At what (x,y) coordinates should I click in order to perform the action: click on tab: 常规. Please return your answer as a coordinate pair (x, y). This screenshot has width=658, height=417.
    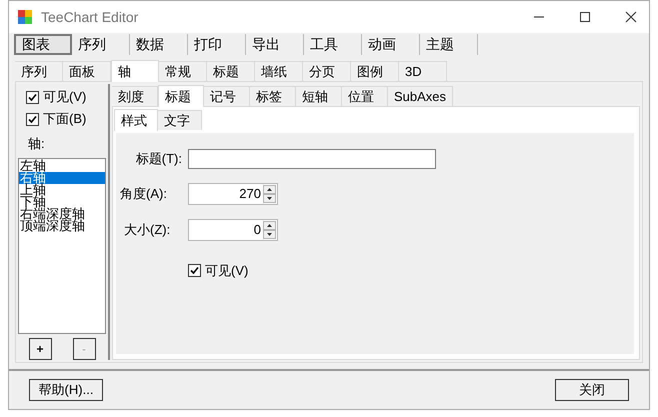
    Looking at the image, I should click on (183, 71).